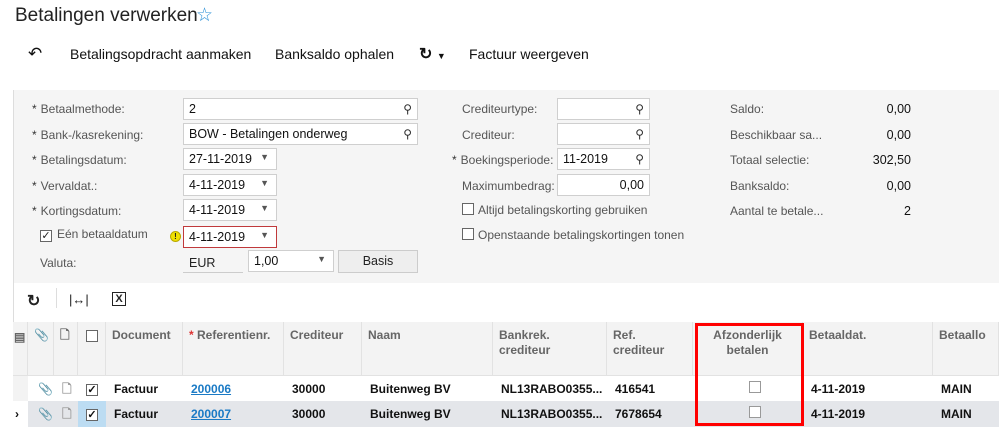 The width and height of the screenshot is (999, 427). I want to click on refresh-menu-icon: ↻ ▼, so click(432, 54).